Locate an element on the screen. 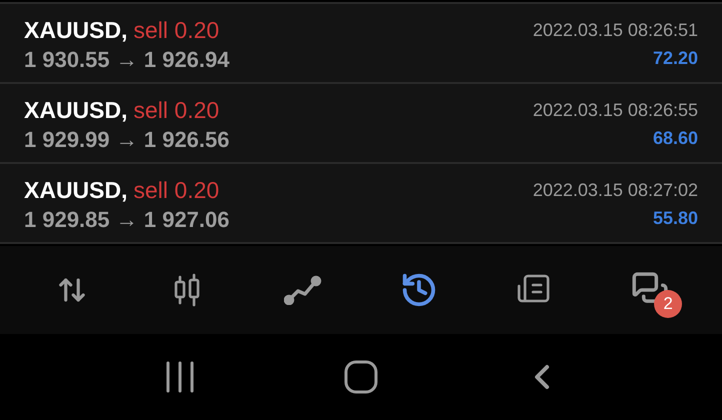 Image resolution: width=722 pixels, height=420 pixels. price-range: 1 929.85 → 1 927.06 is located at coordinates (127, 220).